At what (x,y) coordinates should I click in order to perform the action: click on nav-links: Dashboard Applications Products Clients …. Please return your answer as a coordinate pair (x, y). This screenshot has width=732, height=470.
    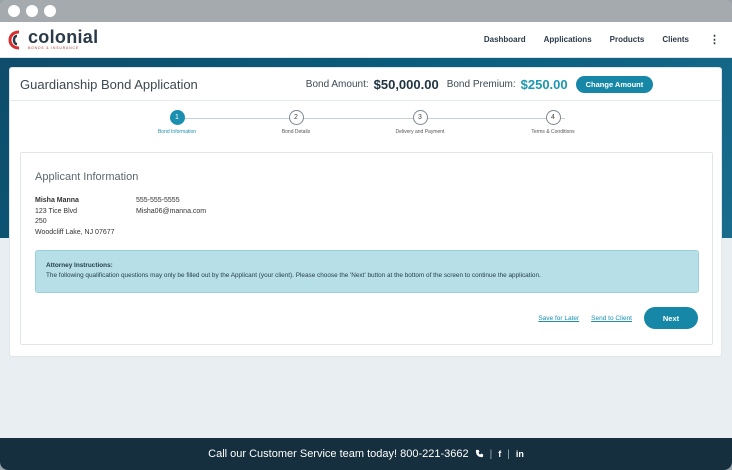
    Looking at the image, I should click on (602, 39).